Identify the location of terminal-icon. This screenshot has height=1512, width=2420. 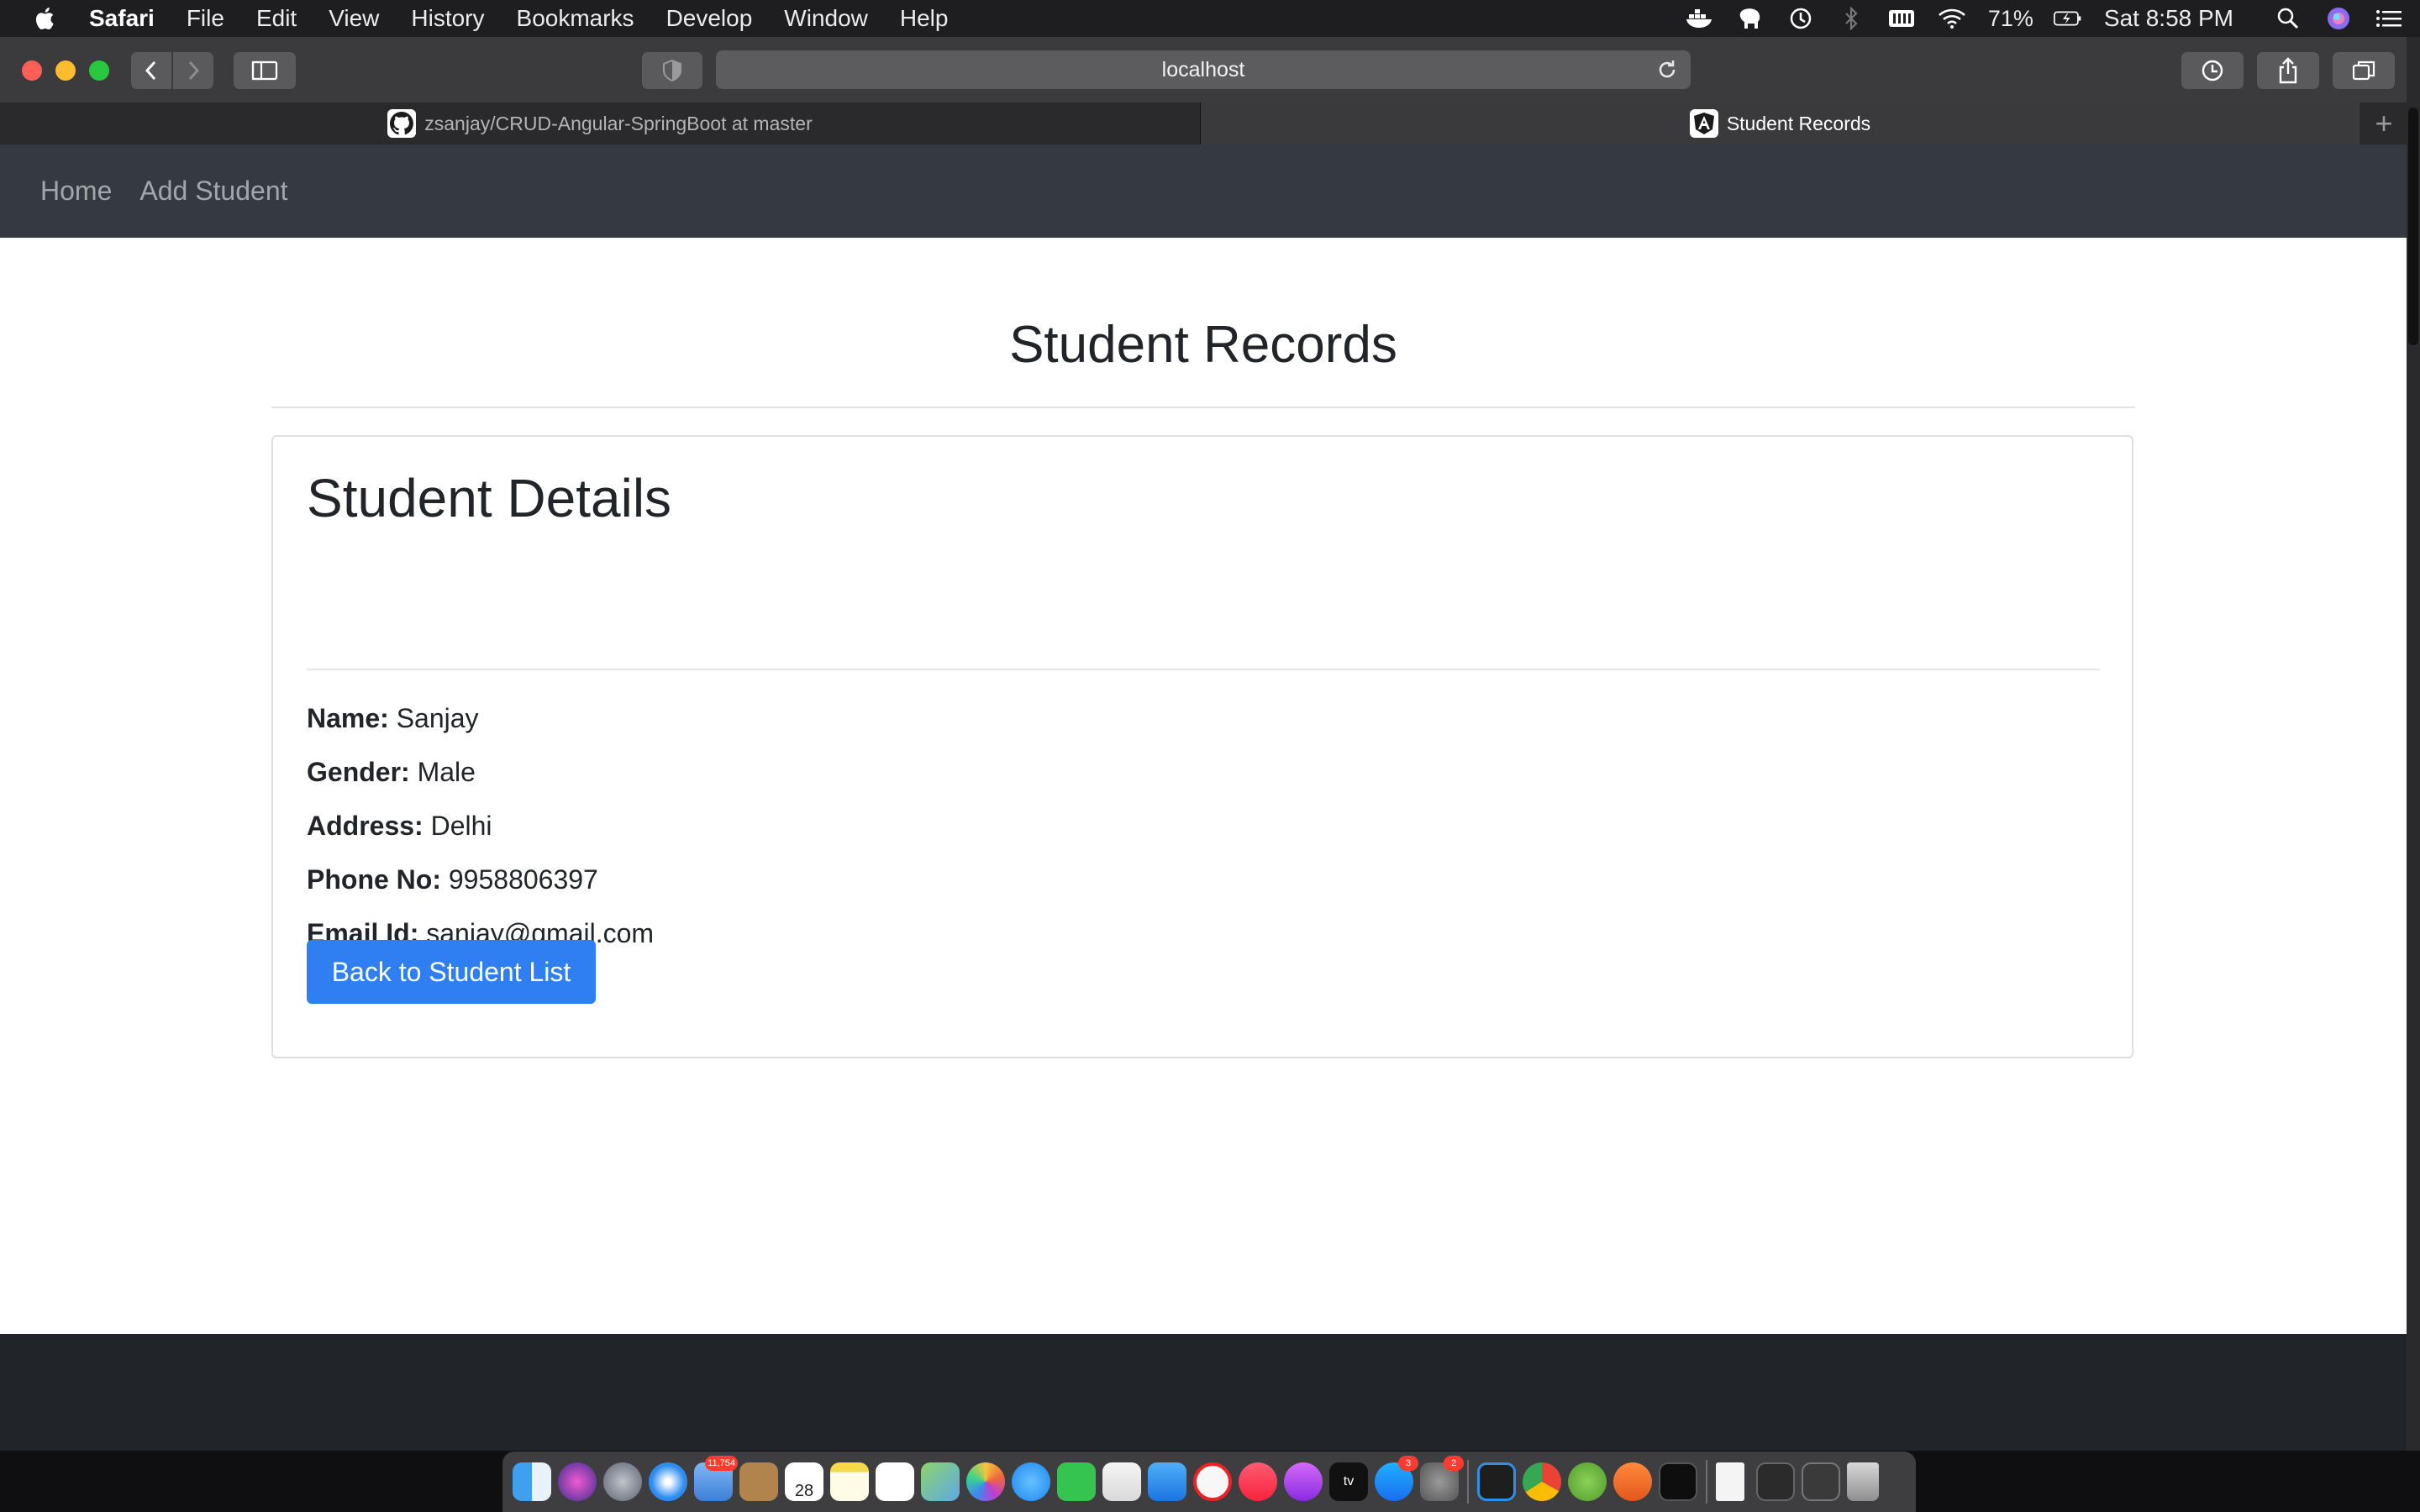
(1678, 1481).